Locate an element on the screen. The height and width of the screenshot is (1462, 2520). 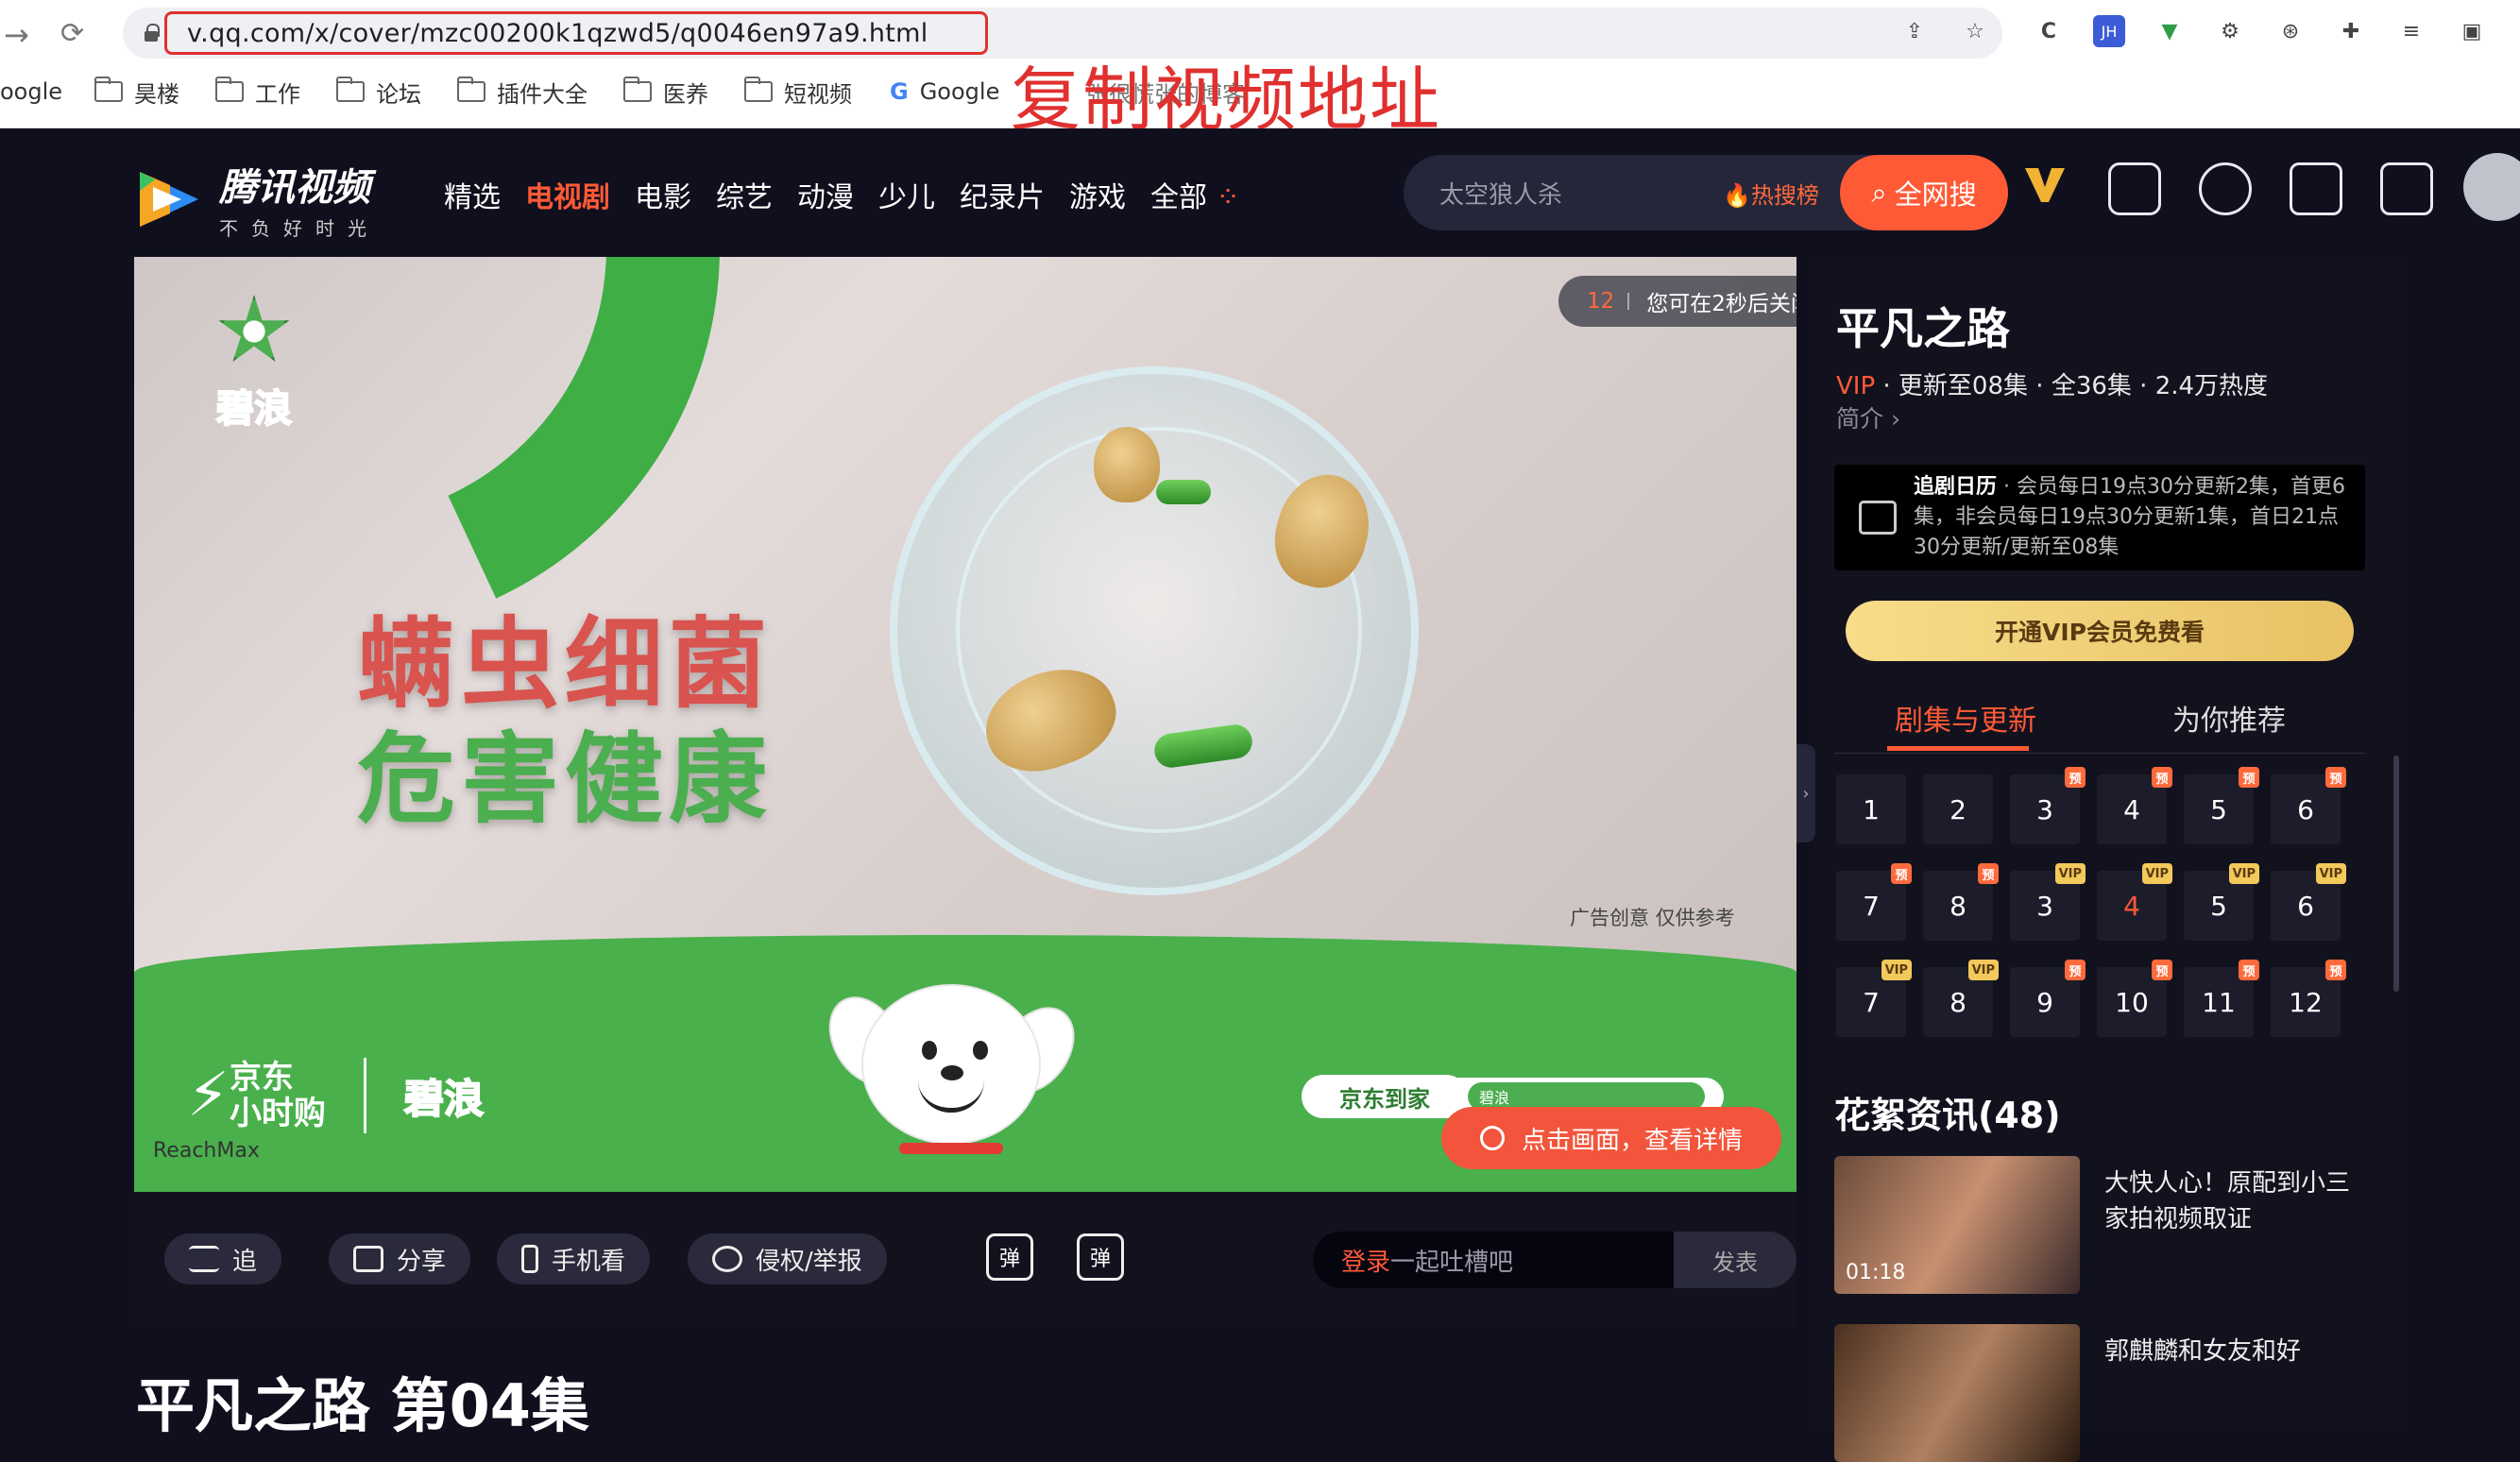
nav-item-movie: 电影 is located at coordinates (663, 194).